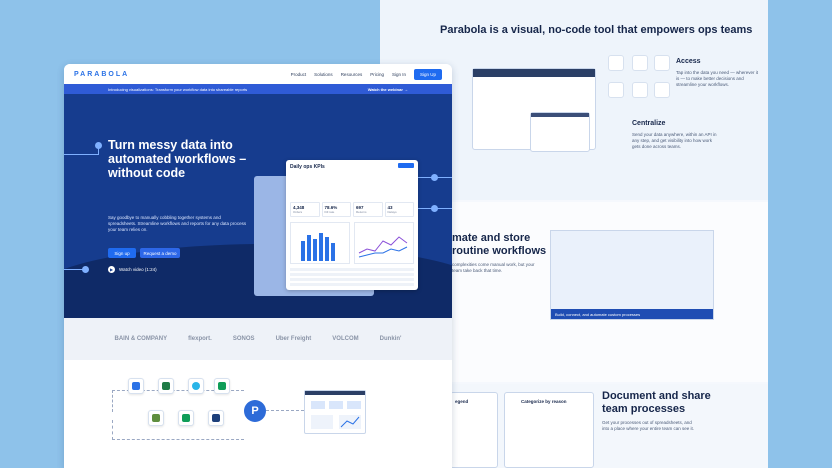 This screenshot has width=832, height=468. I want to click on report-preview, so click(335, 412).